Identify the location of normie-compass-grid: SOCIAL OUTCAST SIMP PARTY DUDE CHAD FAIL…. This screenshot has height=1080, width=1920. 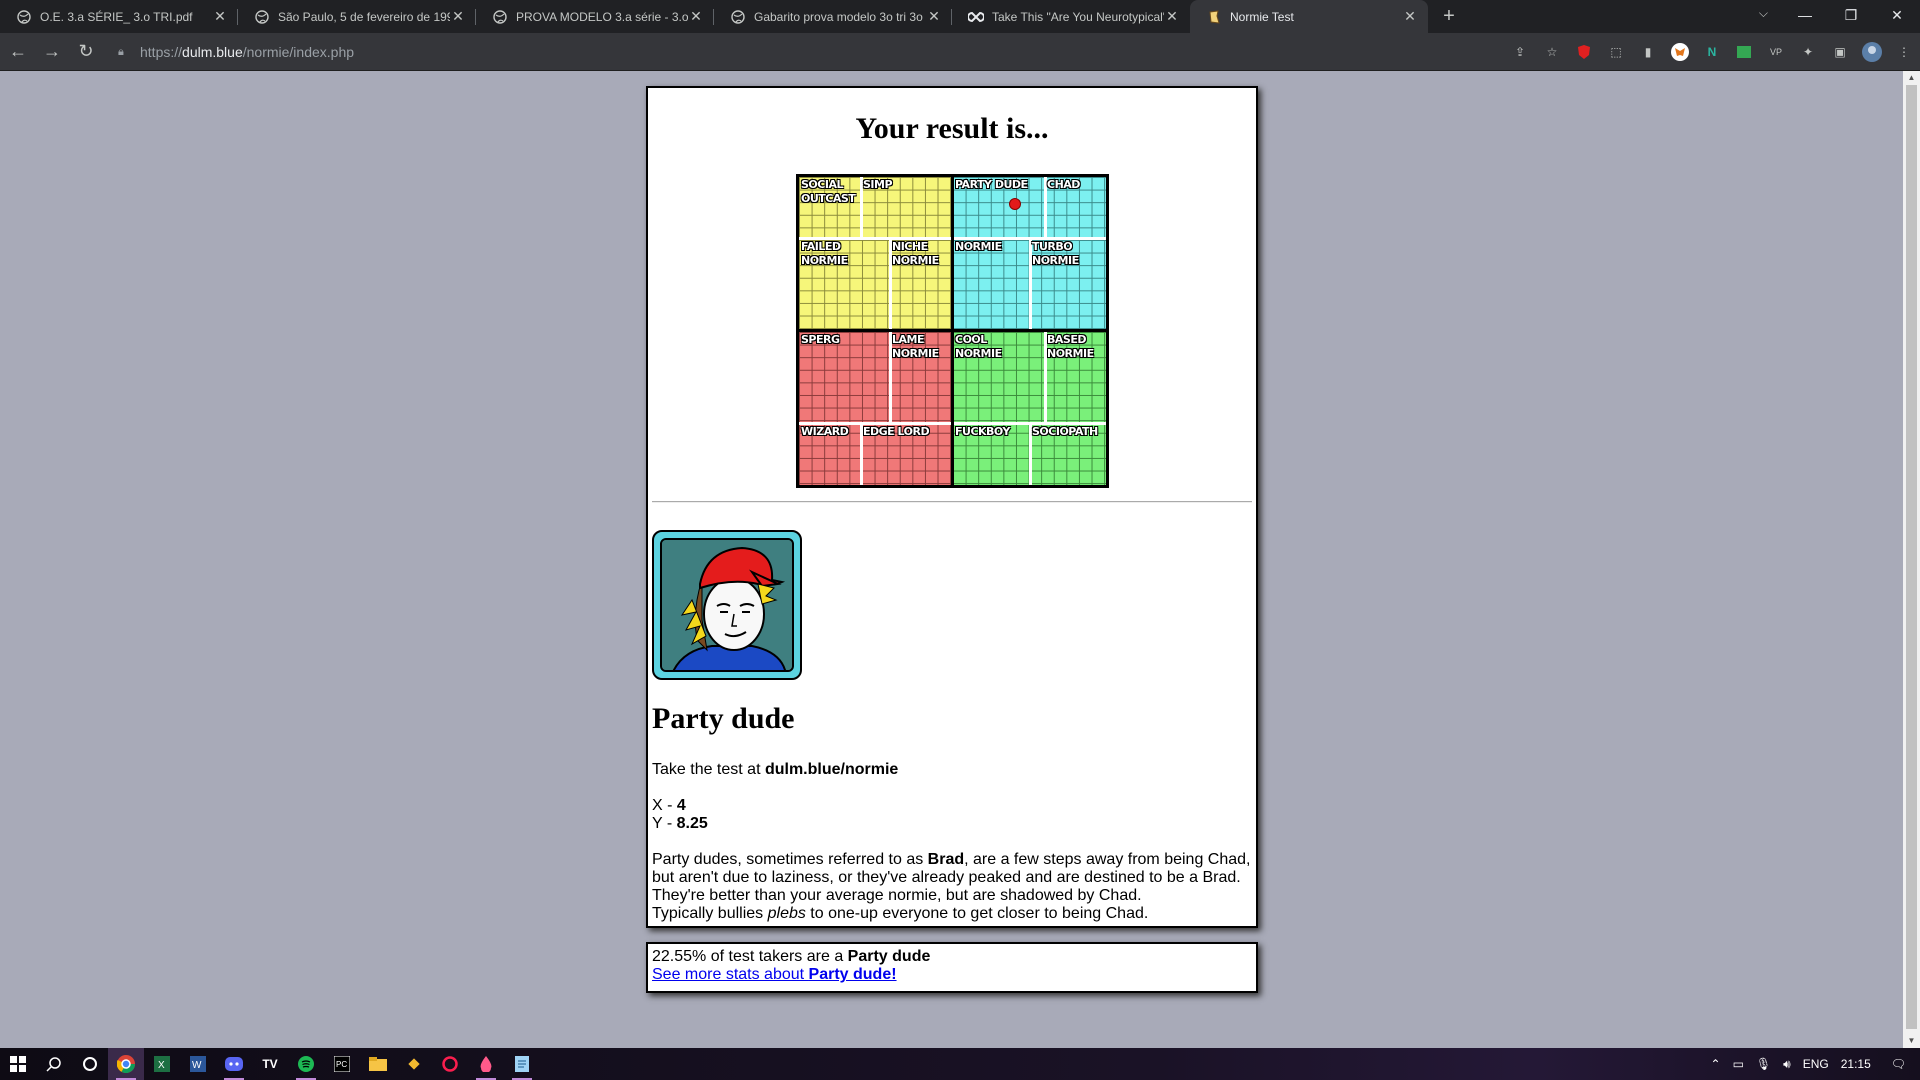
(952, 331).